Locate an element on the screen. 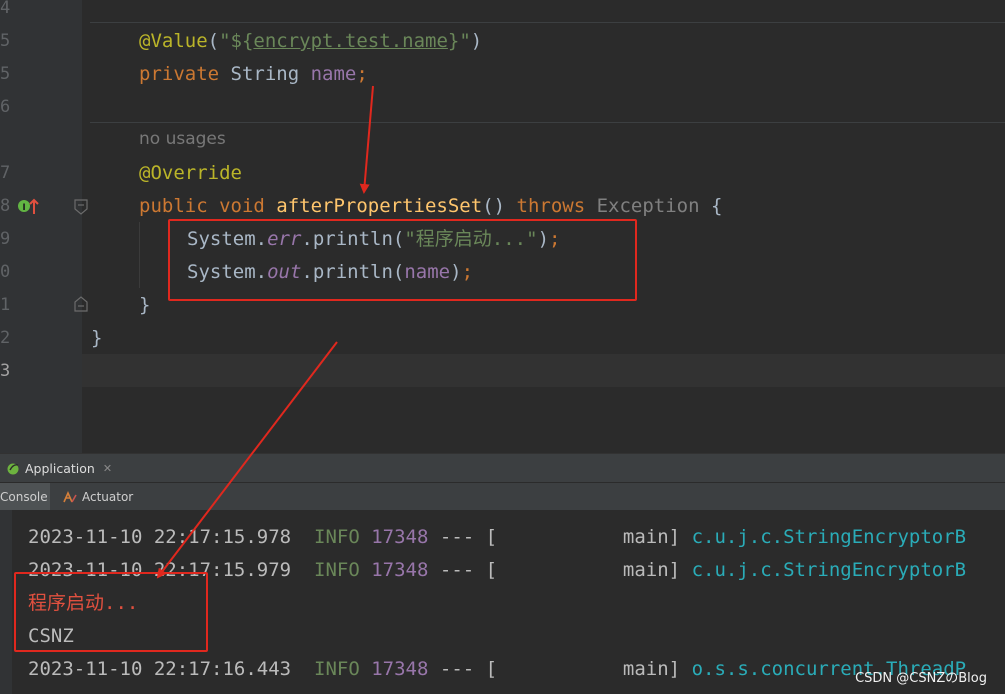  arrow-field-to-method is located at coordinates (366, 139).